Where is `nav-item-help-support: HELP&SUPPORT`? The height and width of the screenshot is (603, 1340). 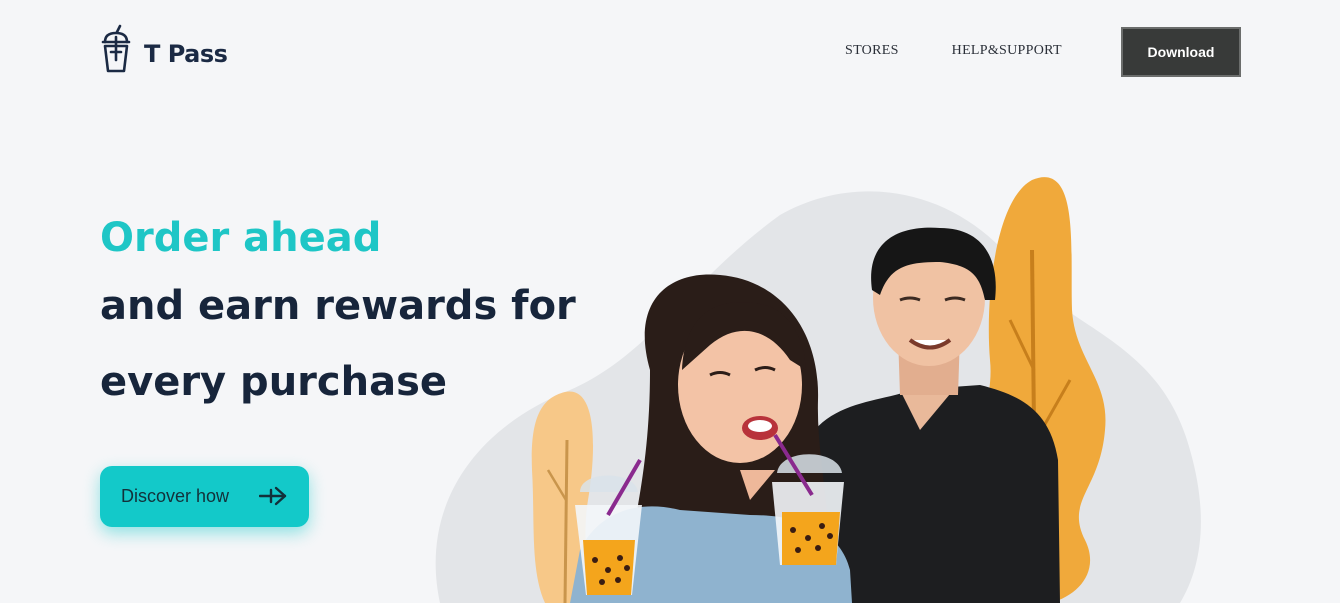 nav-item-help-support: HELP&SUPPORT is located at coordinates (1007, 51).